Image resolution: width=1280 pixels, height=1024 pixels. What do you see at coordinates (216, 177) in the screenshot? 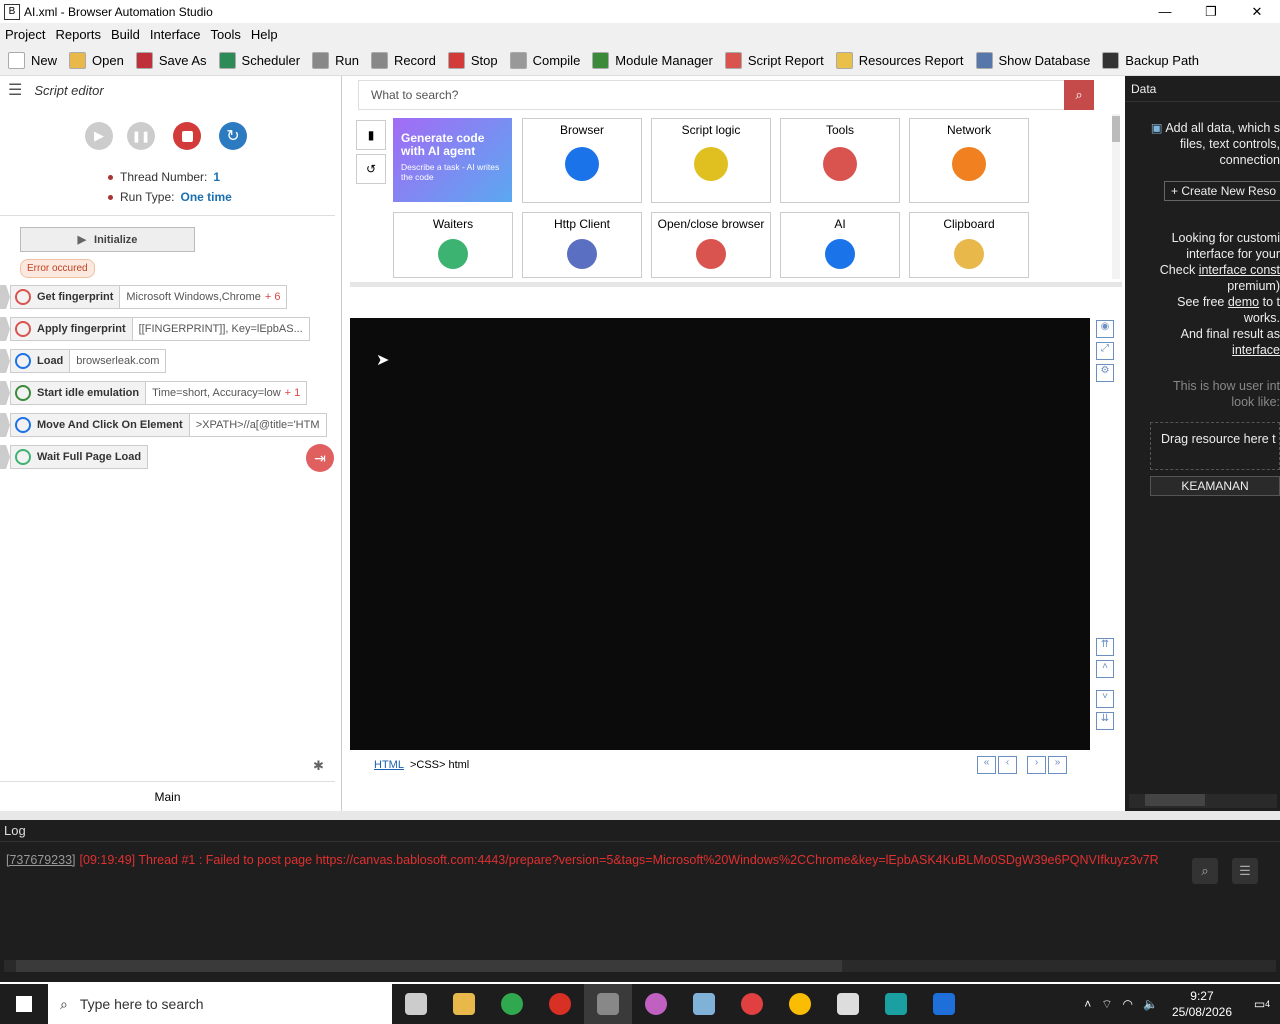
I see `thread-value: 1` at bounding box center [216, 177].